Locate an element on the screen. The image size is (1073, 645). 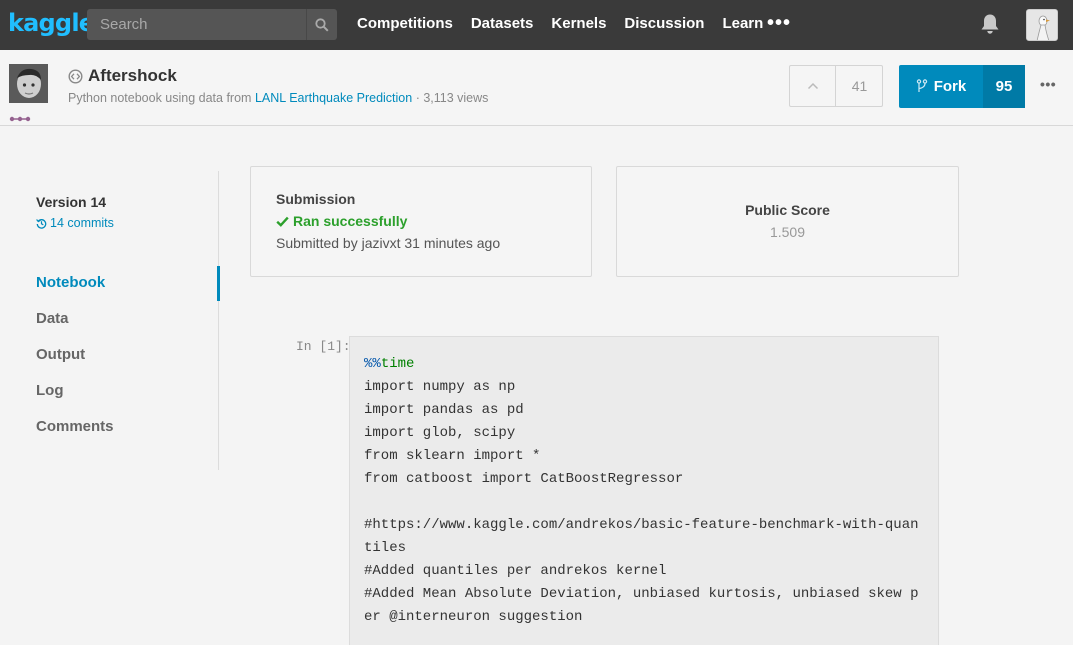
fork-label-area: Fork is located at coordinates (941, 86).